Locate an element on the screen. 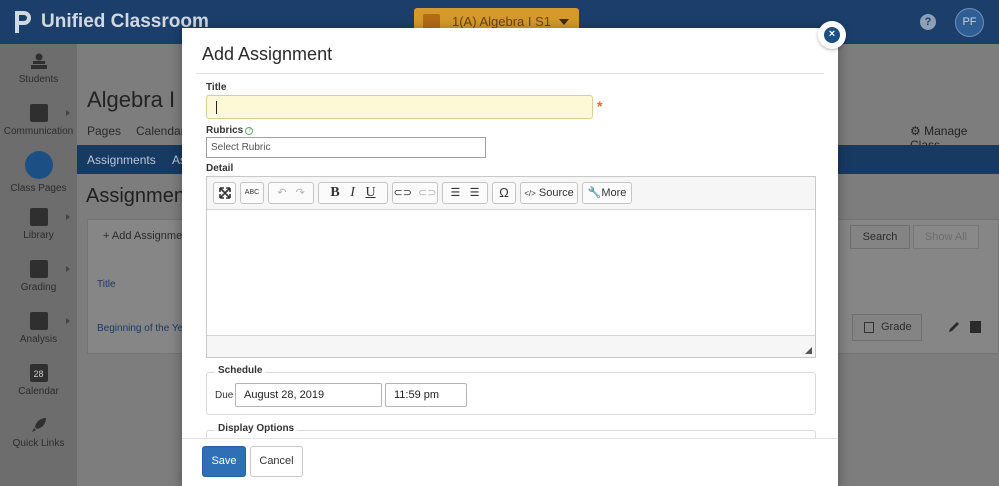 Image resolution: width=999 pixels, height=486 pixels. due-date-input: August 28, 2019 is located at coordinates (308, 395).